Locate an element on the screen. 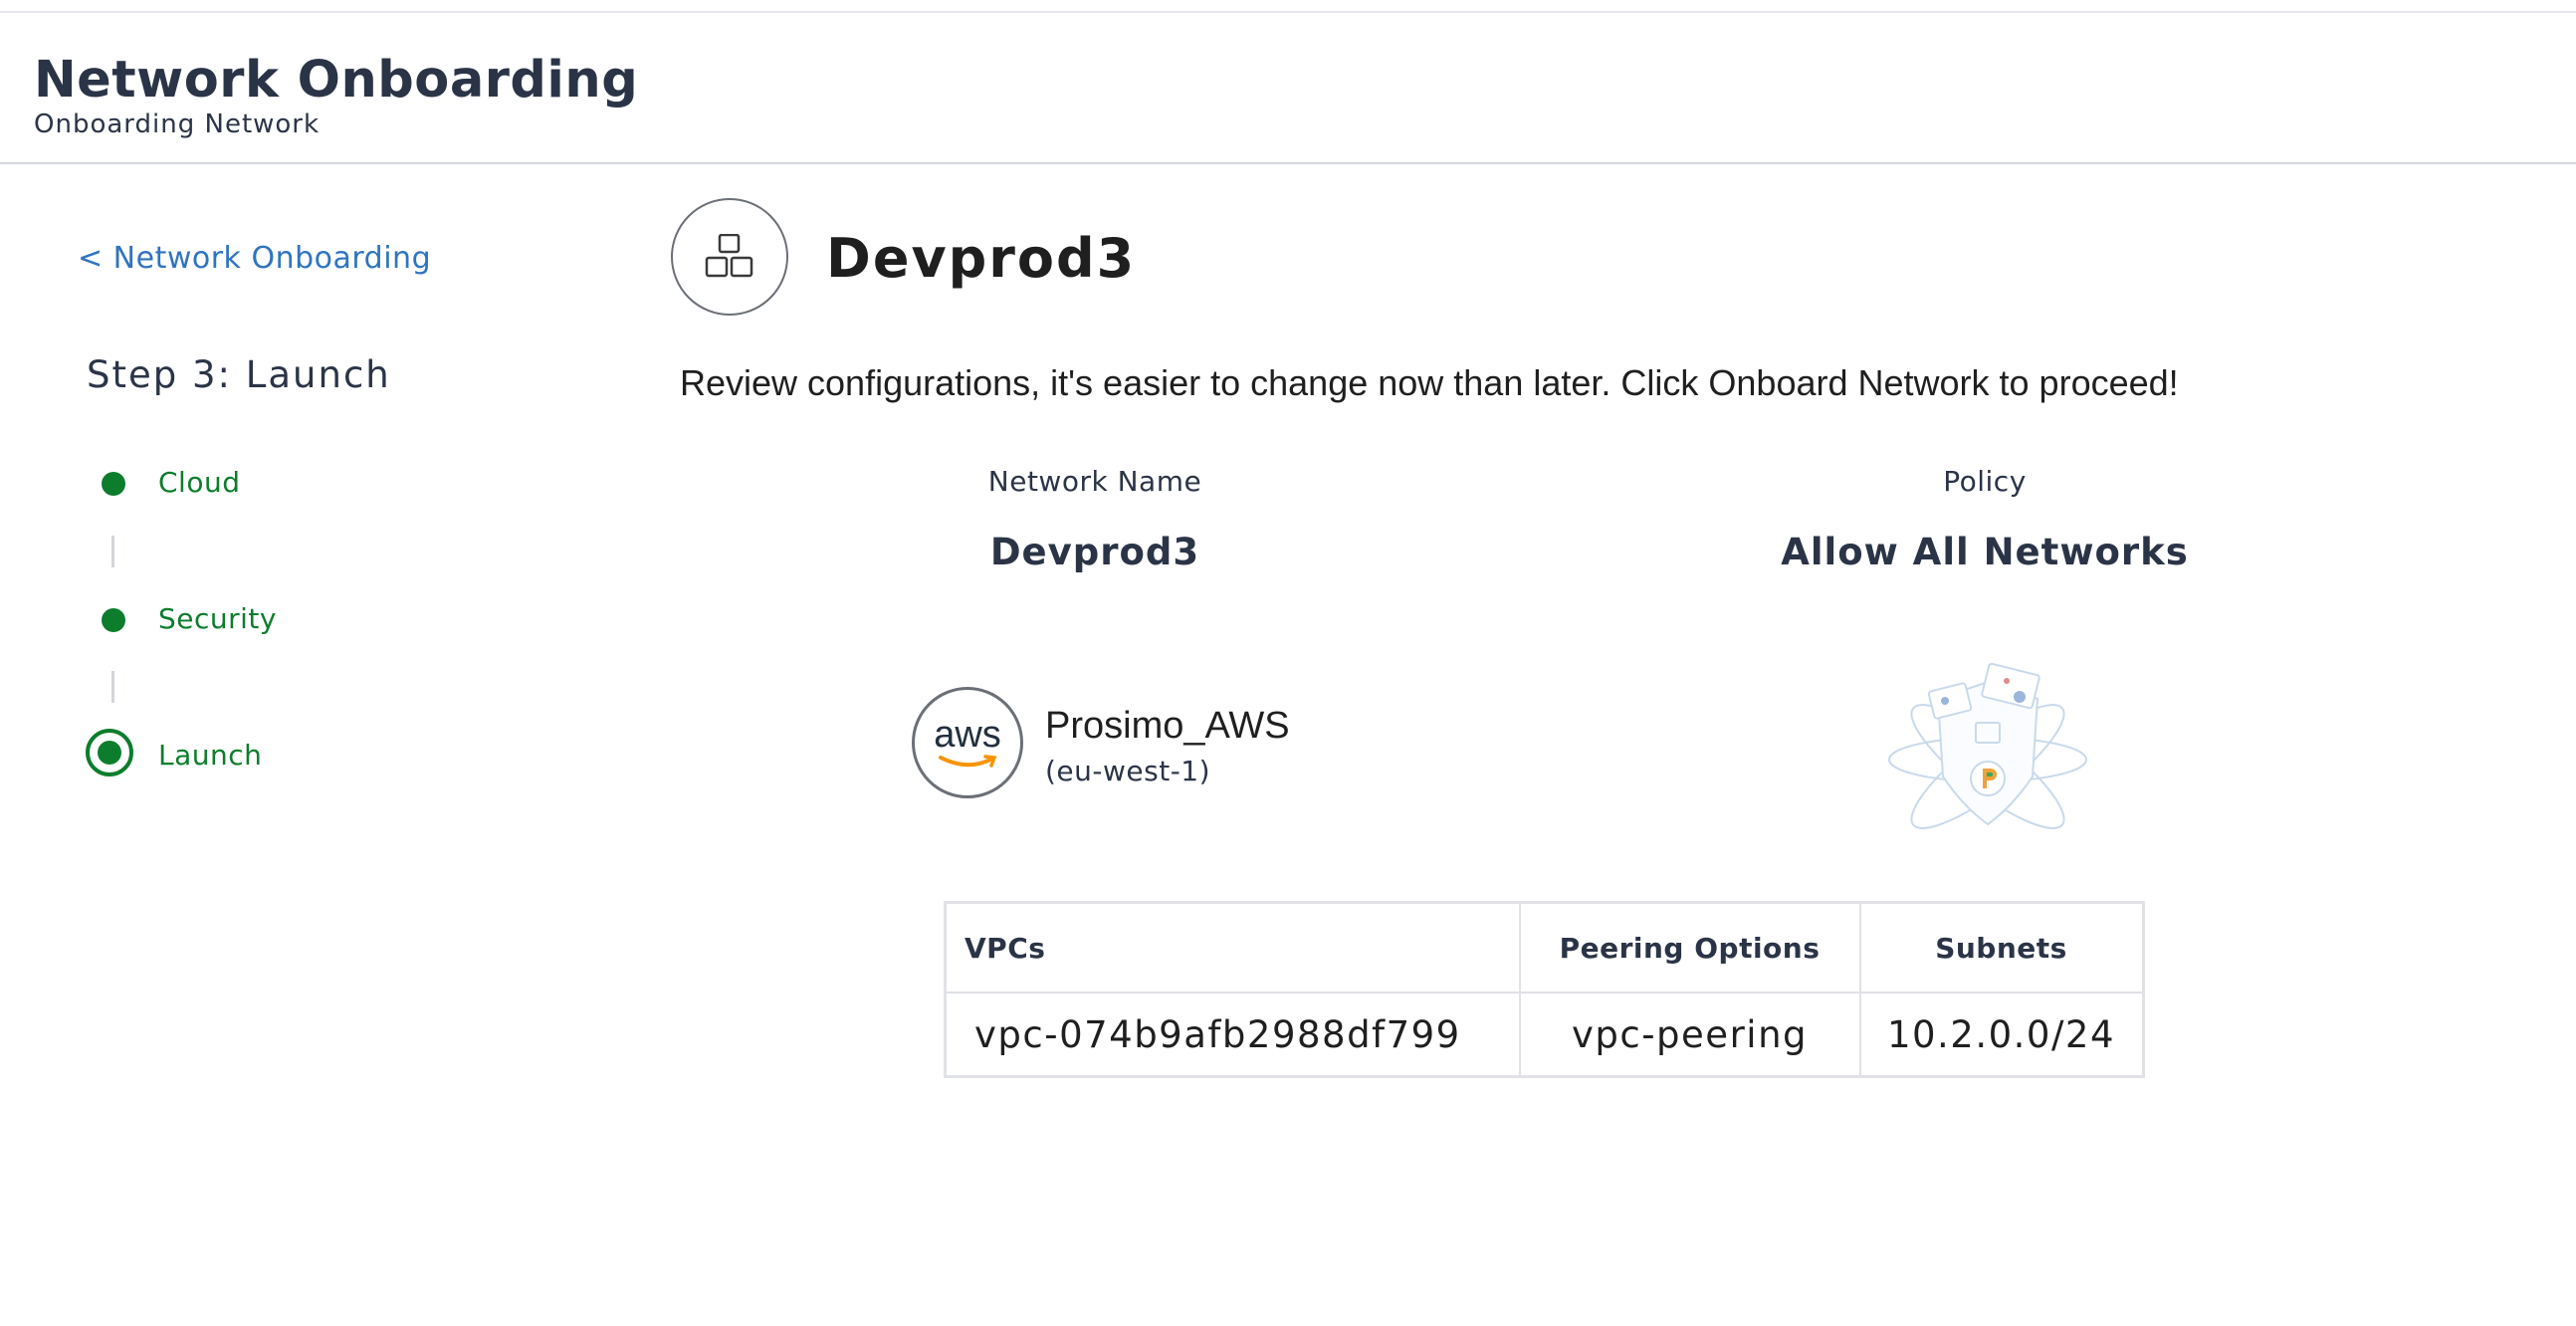 This screenshot has height=1326, width=2576. column-header-peering-options: Peering Options is located at coordinates (1689, 948).